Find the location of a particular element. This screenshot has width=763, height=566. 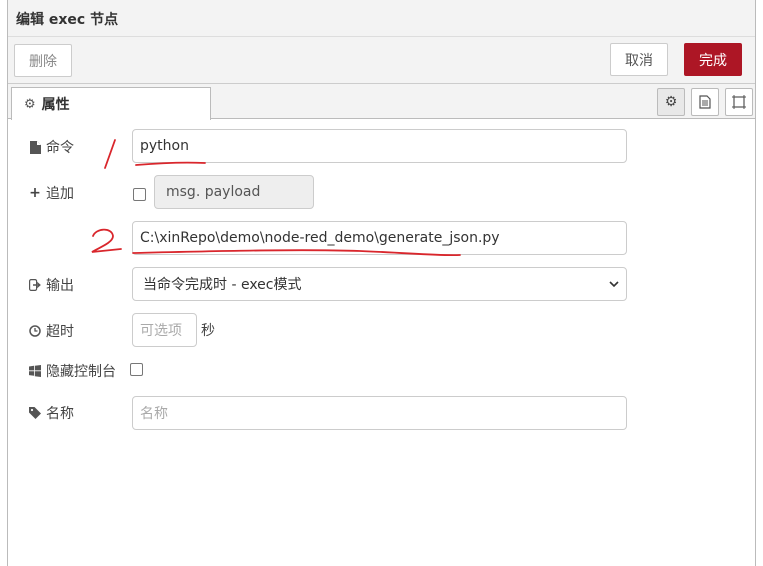

delete-button: 删除 is located at coordinates (43, 60).